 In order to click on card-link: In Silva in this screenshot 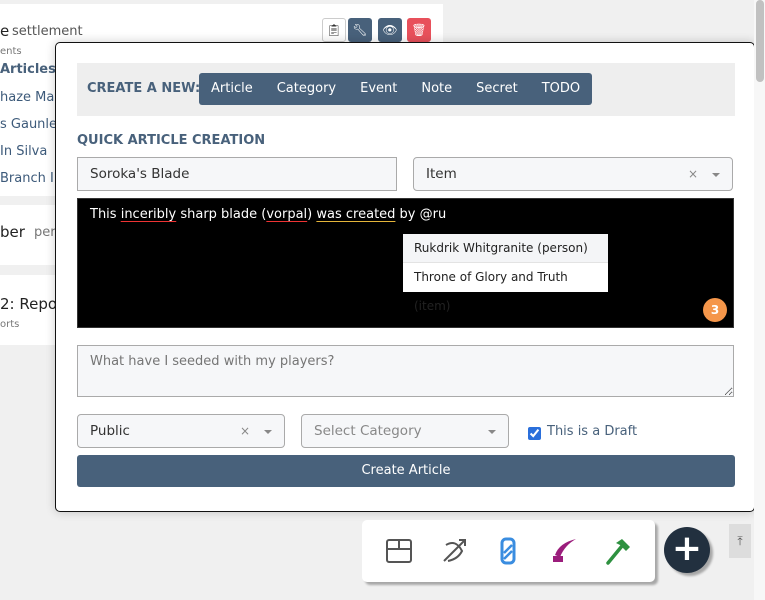, I will do `click(23, 151)`.